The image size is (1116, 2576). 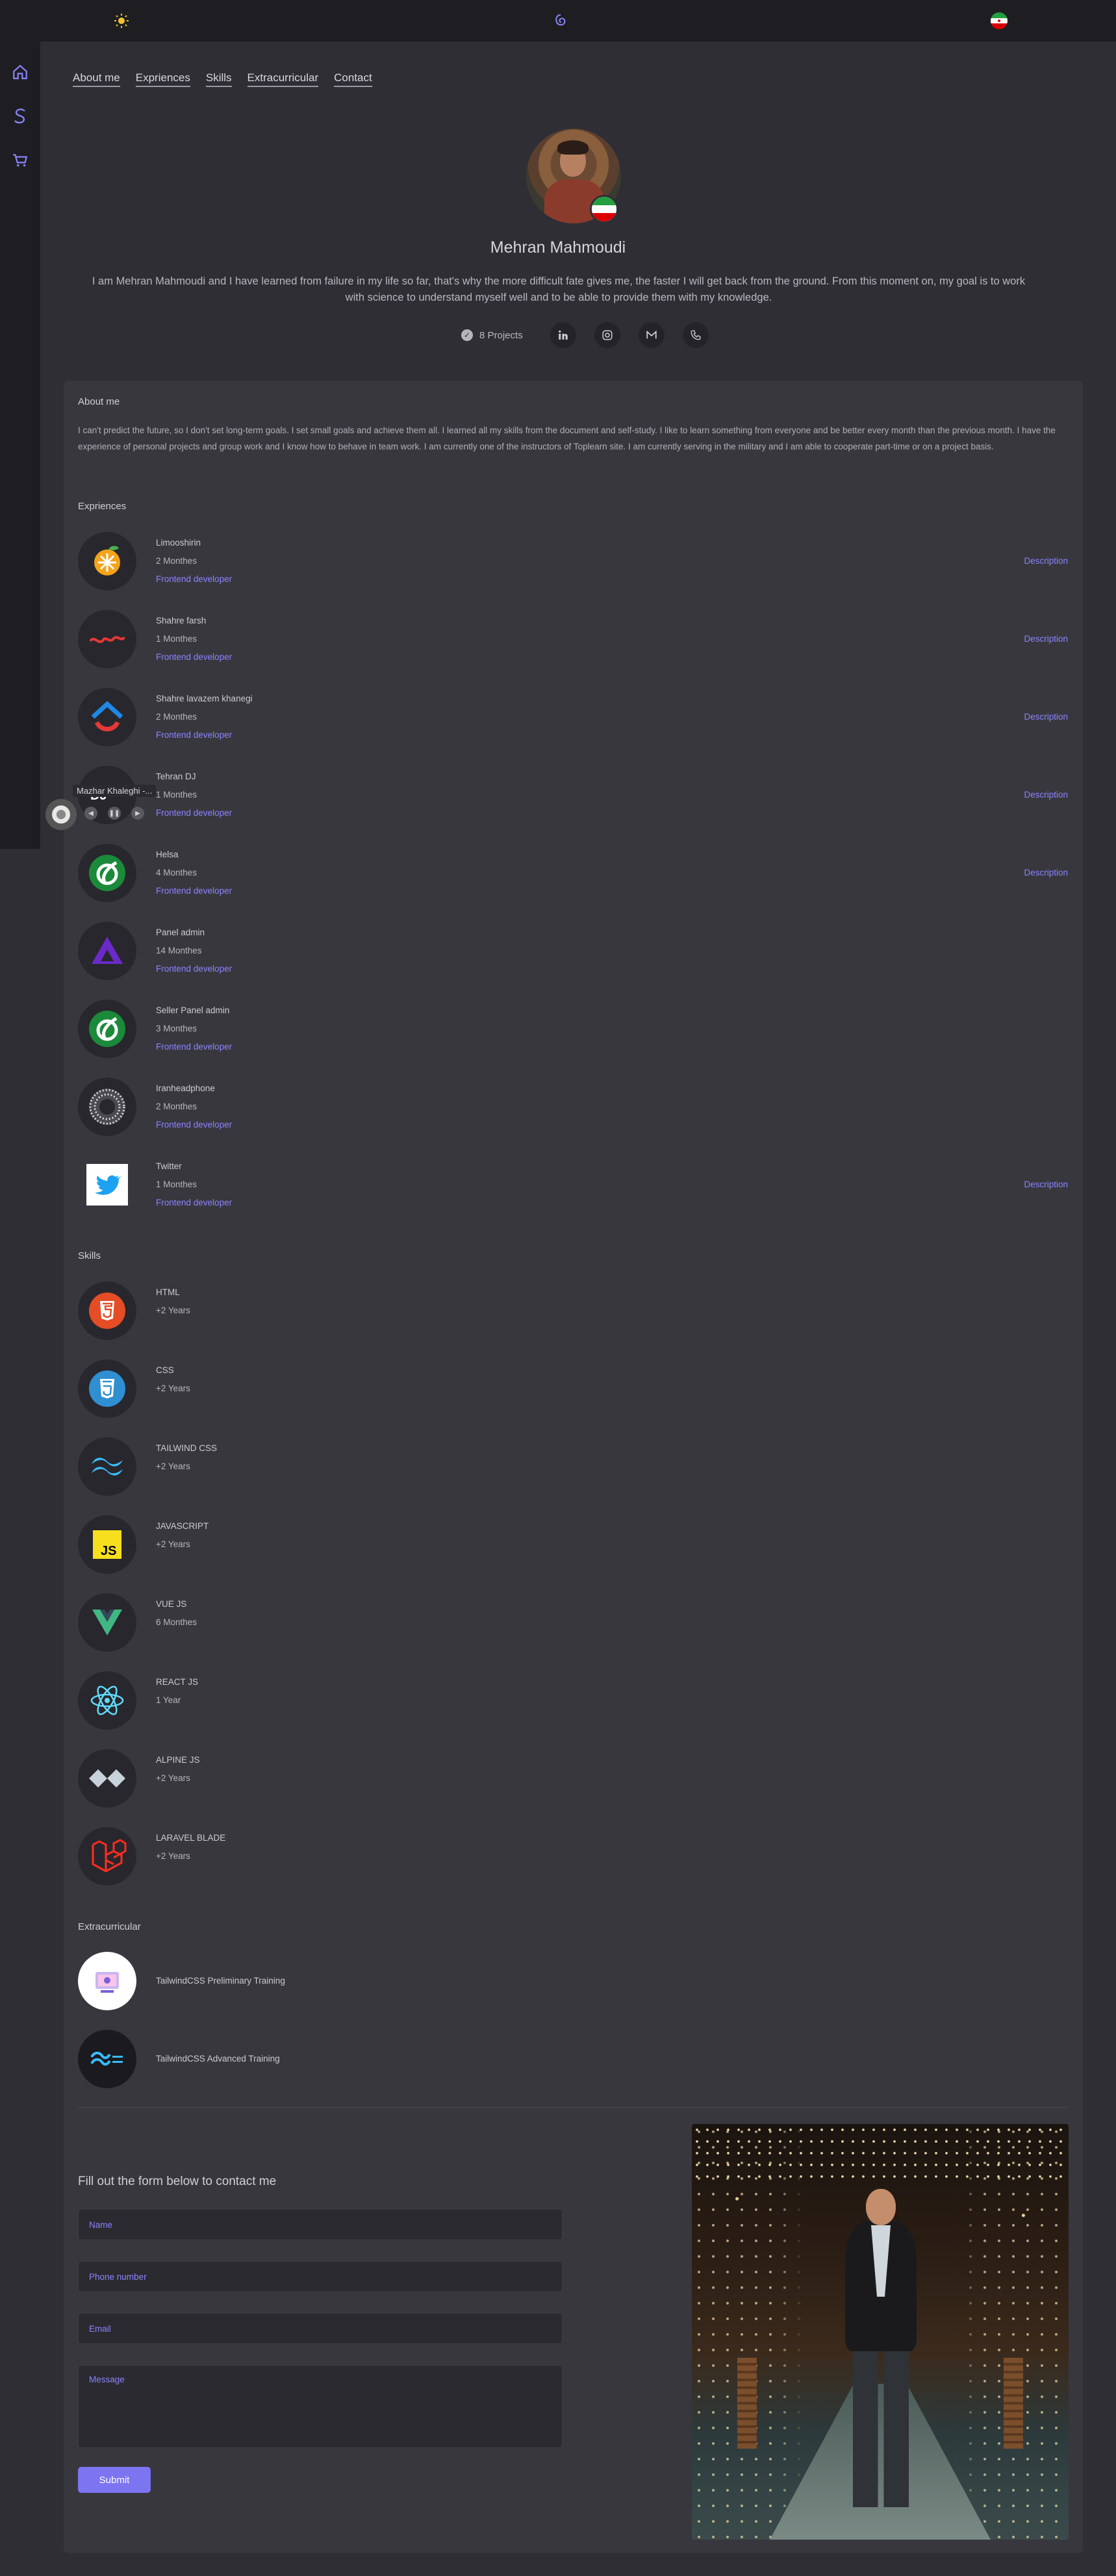 What do you see at coordinates (573, 2107) in the screenshot?
I see `section-divider` at bounding box center [573, 2107].